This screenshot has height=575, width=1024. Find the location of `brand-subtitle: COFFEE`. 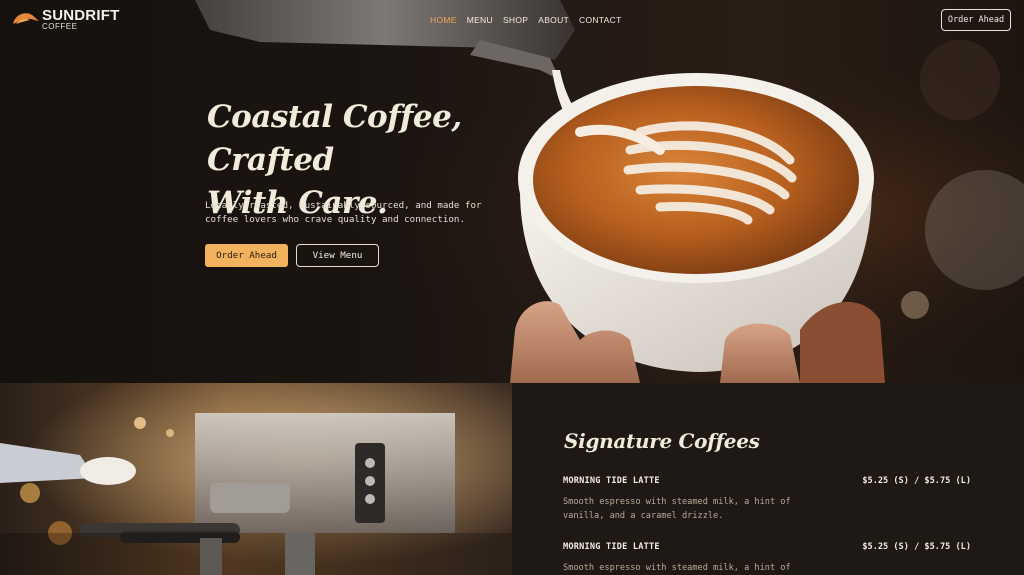

brand-subtitle: COFFEE is located at coordinates (60, 26).